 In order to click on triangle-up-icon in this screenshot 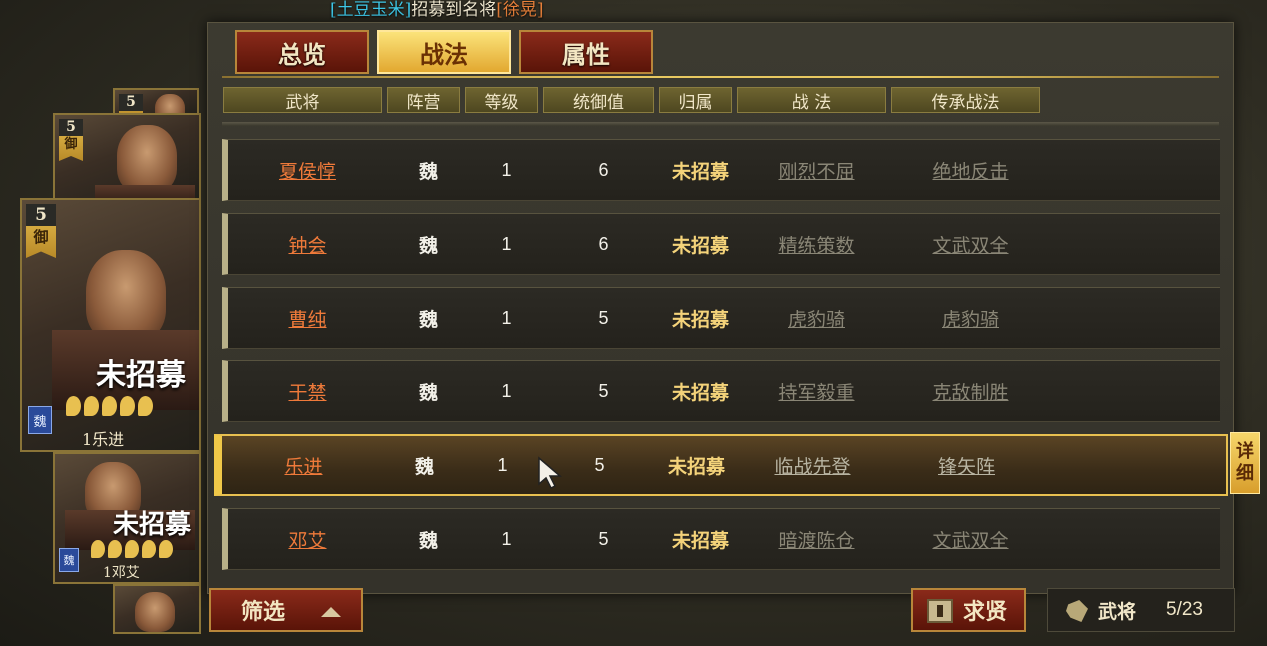, I will do `click(331, 612)`.